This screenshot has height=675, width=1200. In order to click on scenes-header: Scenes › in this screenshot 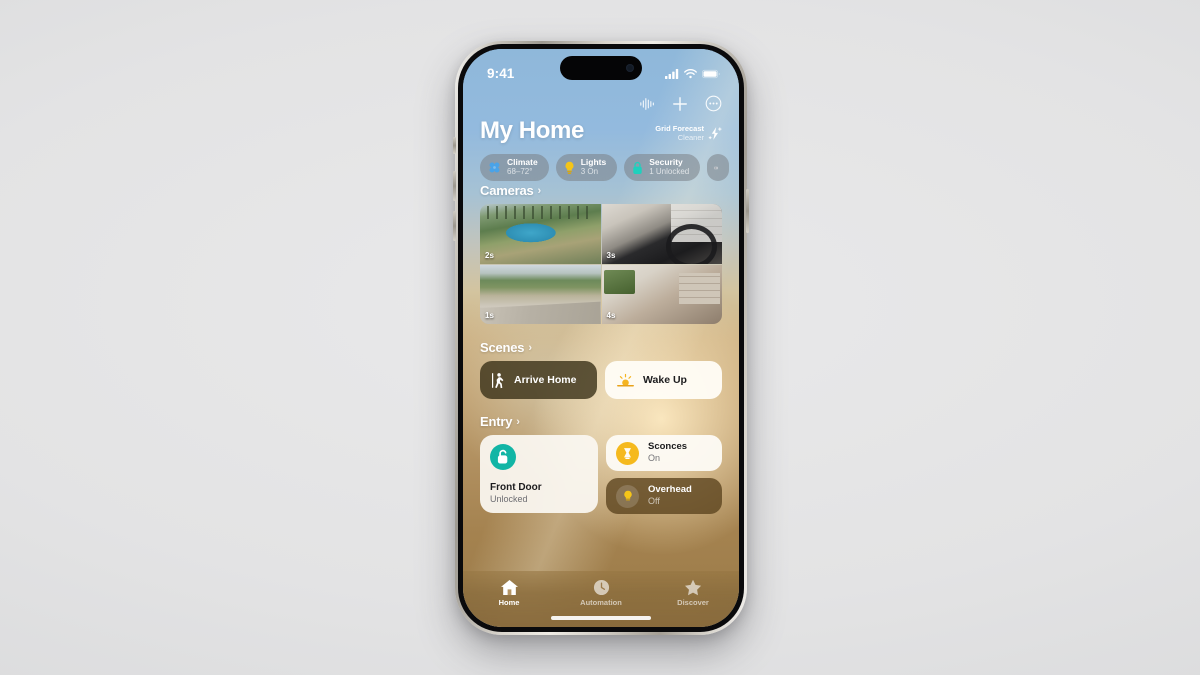, I will do `click(601, 347)`.